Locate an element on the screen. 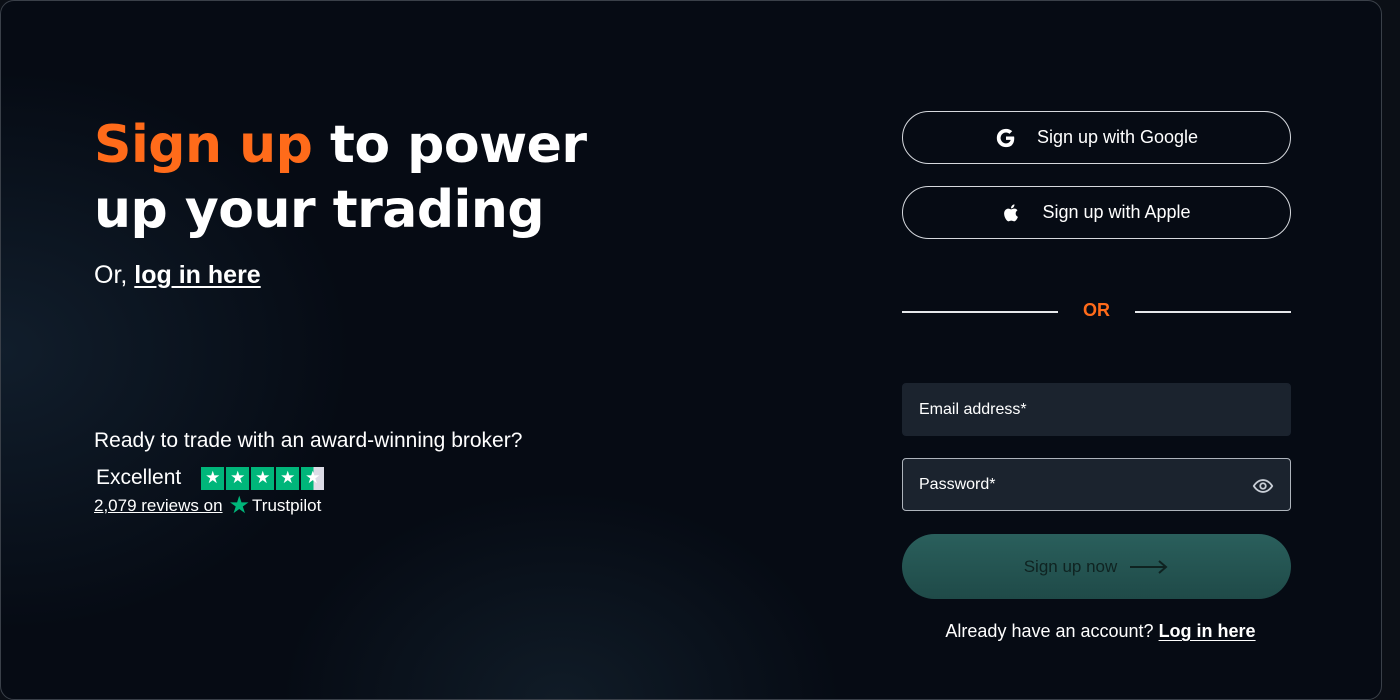 Image resolution: width=1400 pixels, height=700 pixels. email-label: Email address* is located at coordinates (973, 409).